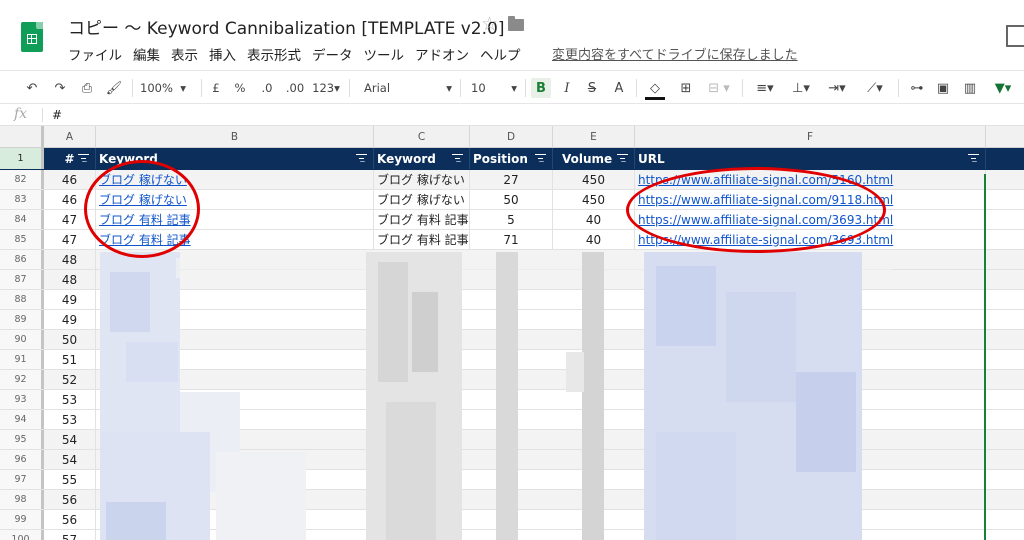 The width and height of the screenshot is (1024, 540). Describe the element at coordinates (70, 179) in the screenshot. I see `cell-number: 46` at that location.